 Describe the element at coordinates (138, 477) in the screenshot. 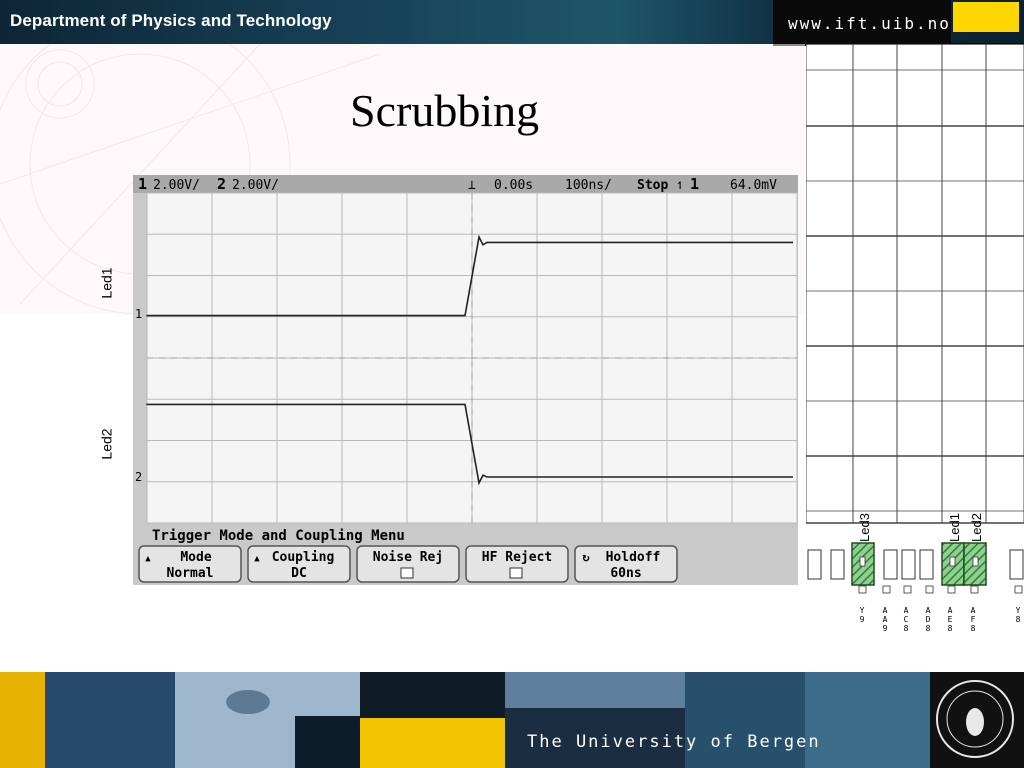

I see `ch2-ground-marker: 2` at that location.